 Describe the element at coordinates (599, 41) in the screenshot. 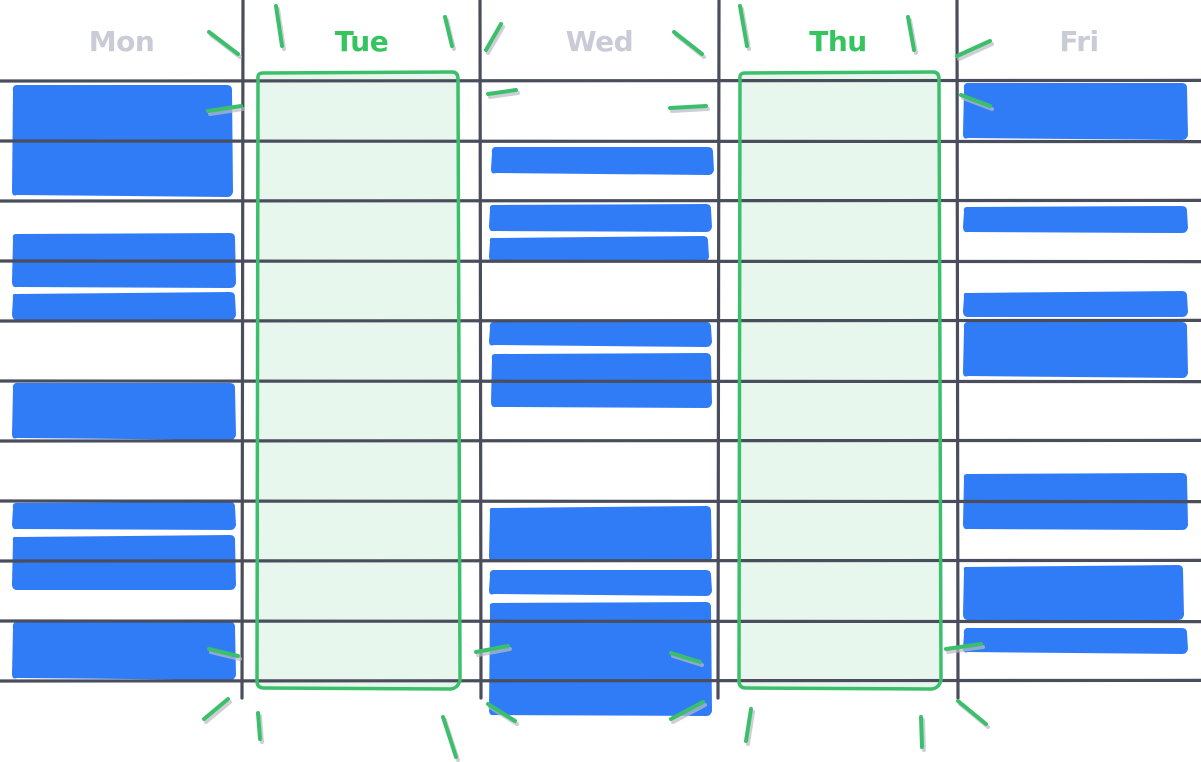

I see `day-label-wed: Wed` at that location.